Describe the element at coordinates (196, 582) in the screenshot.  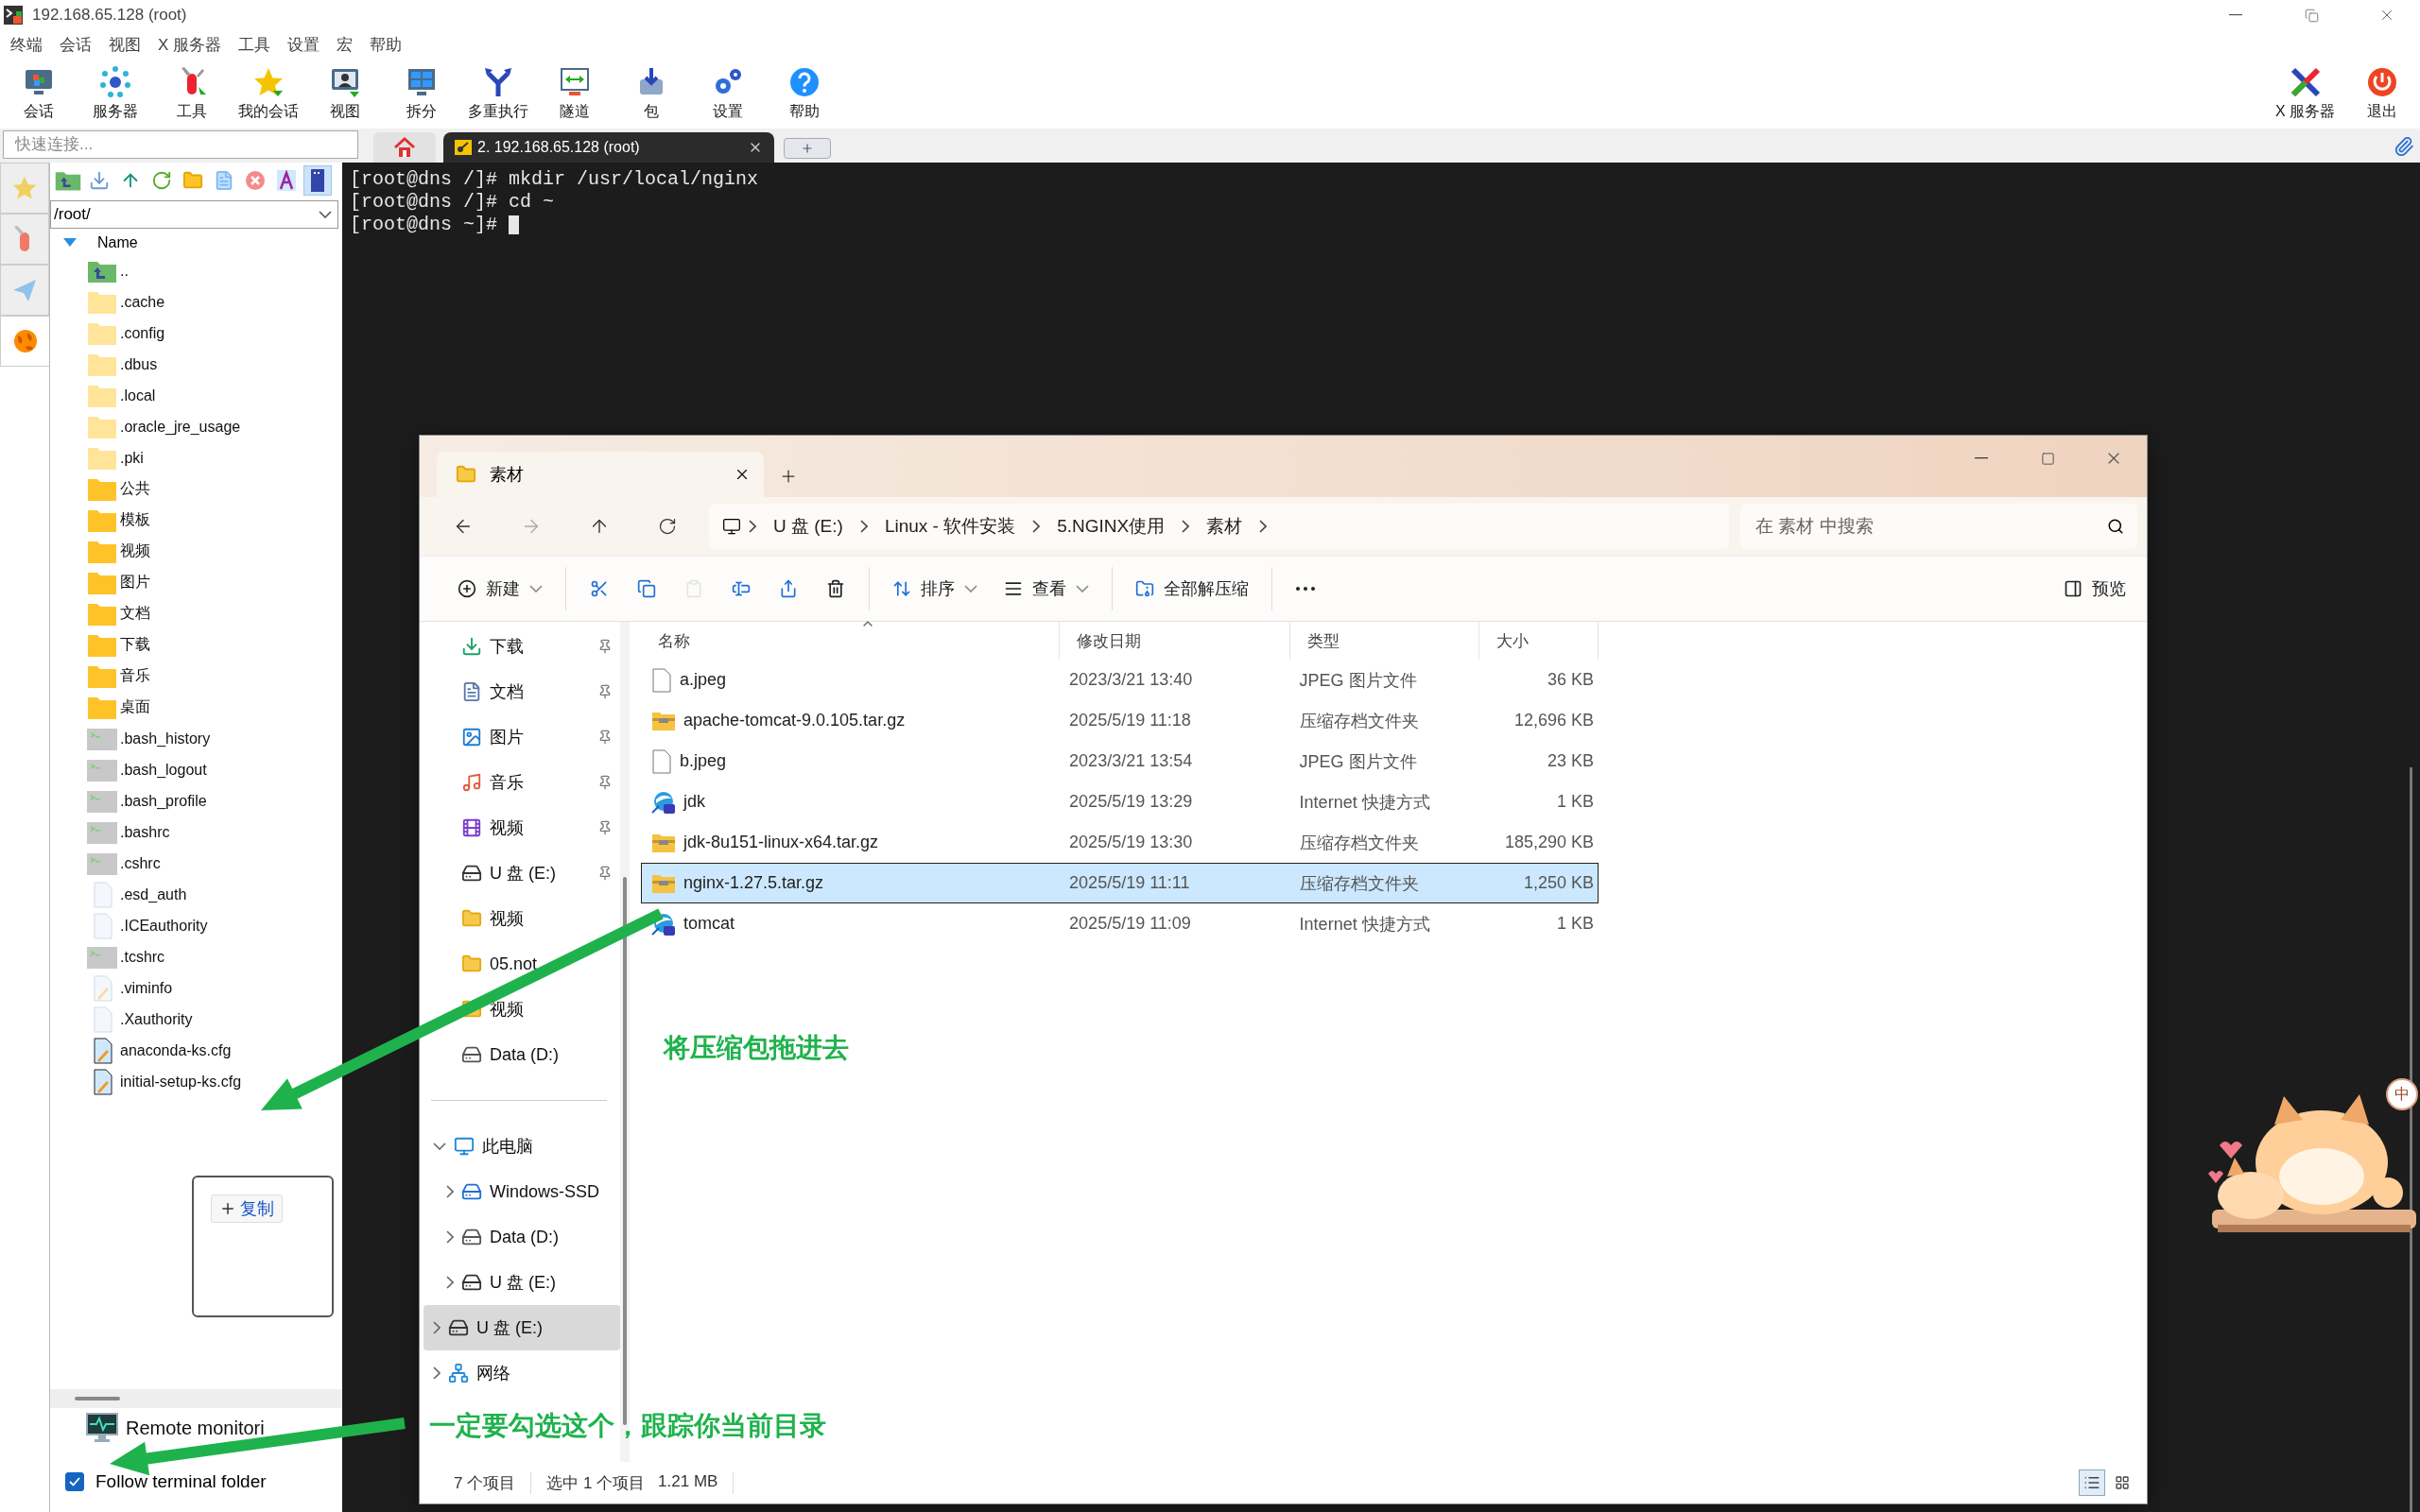
I see `file-row: 图片` at that location.